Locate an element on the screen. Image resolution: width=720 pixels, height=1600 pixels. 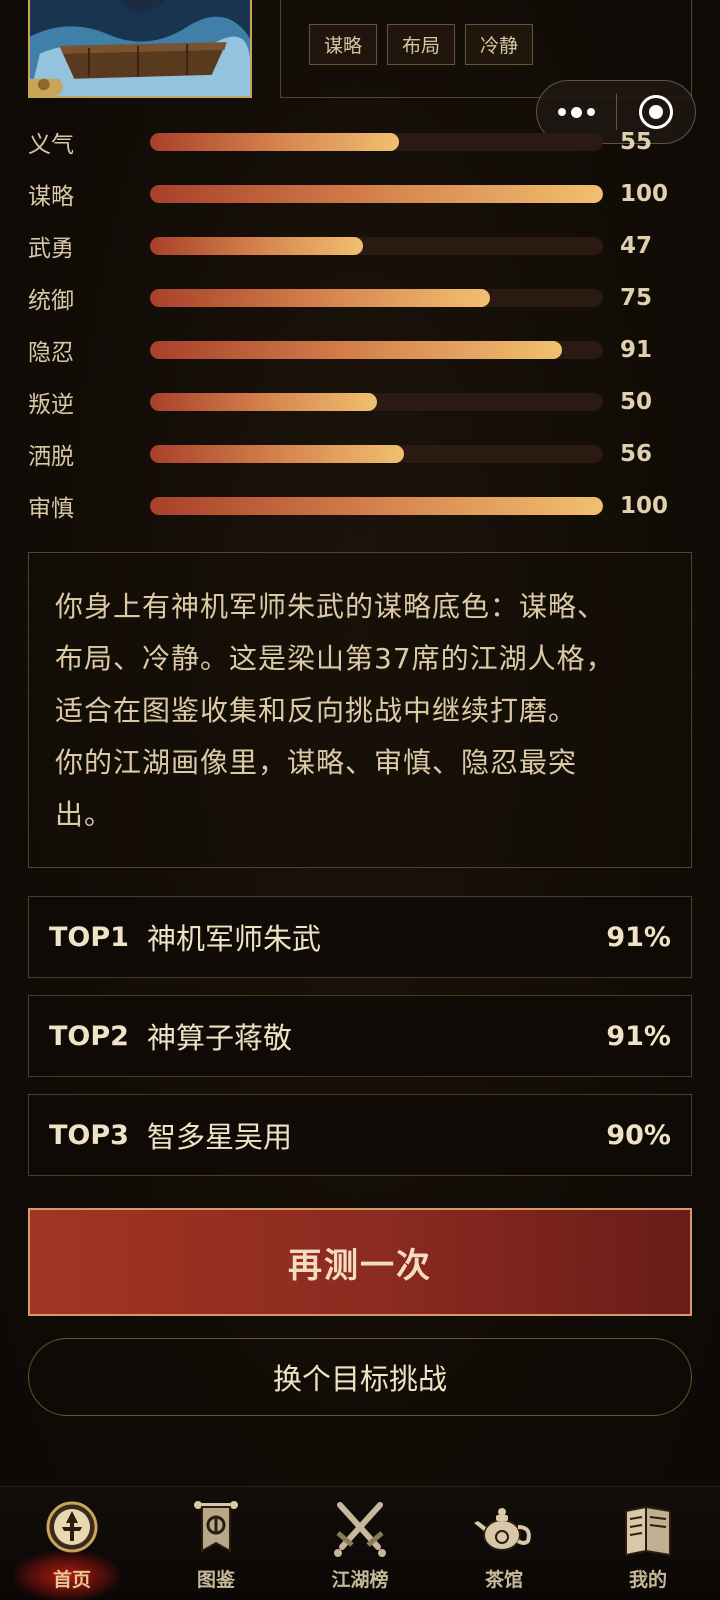
trait-tag: 布局 is located at coordinates (421, 44).